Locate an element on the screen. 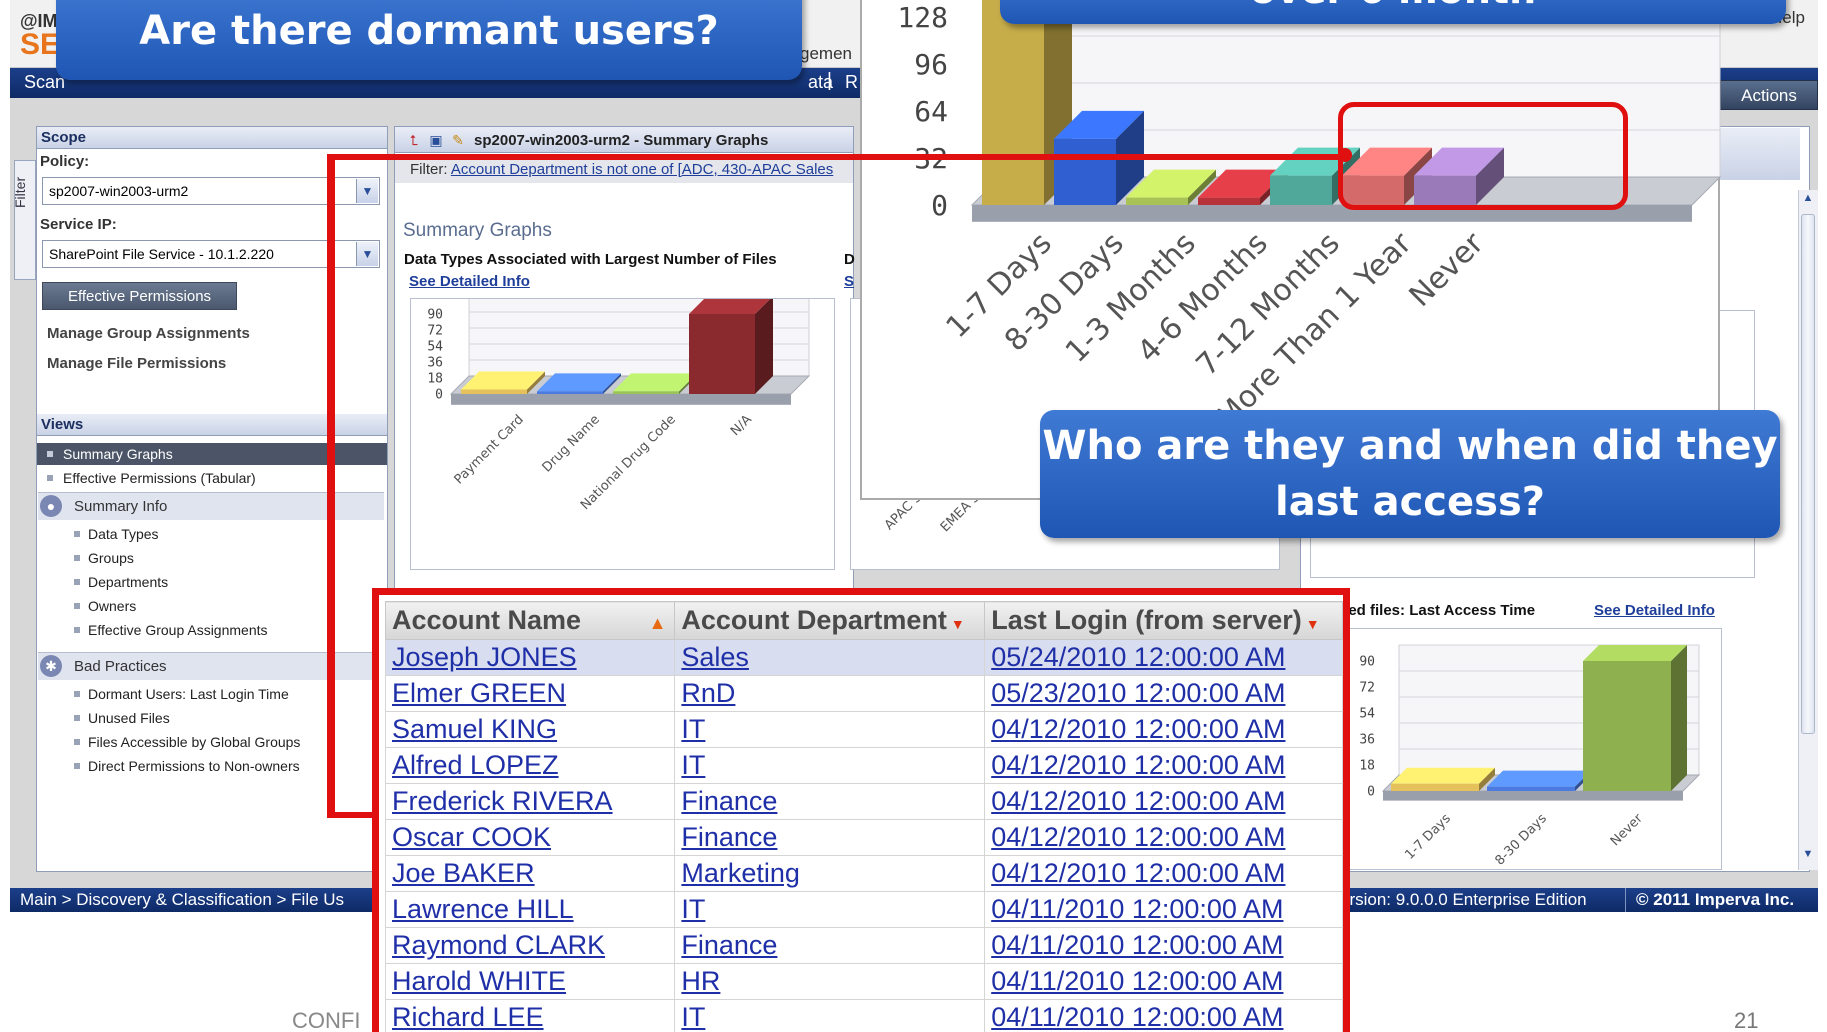 This screenshot has height=1032, width=1827. account-name-cell: Oscar COOK is located at coordinates (530, 837).